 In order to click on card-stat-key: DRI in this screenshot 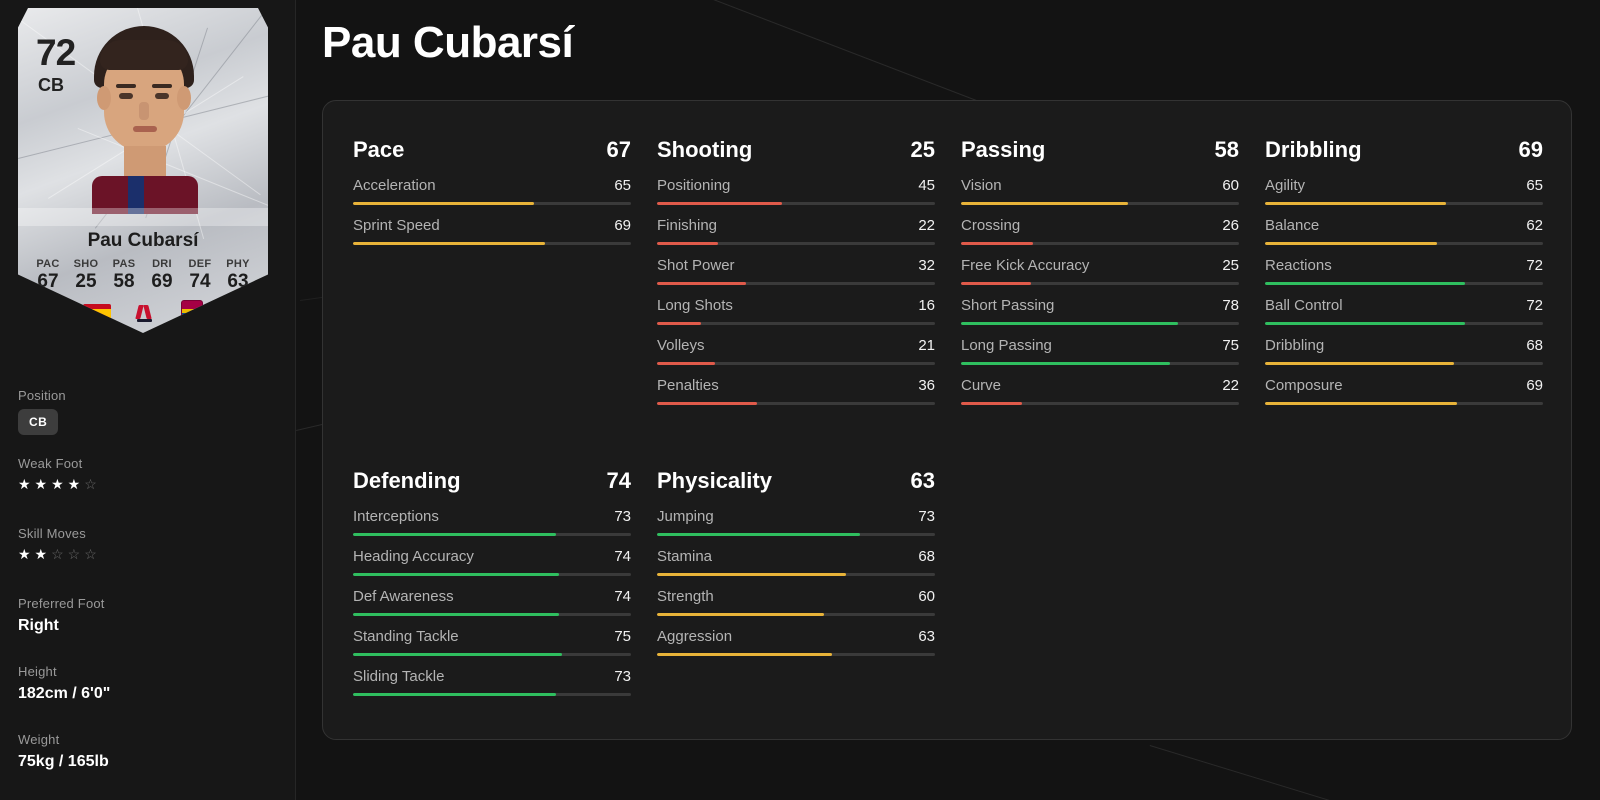, I will do `click(162, 264)`.